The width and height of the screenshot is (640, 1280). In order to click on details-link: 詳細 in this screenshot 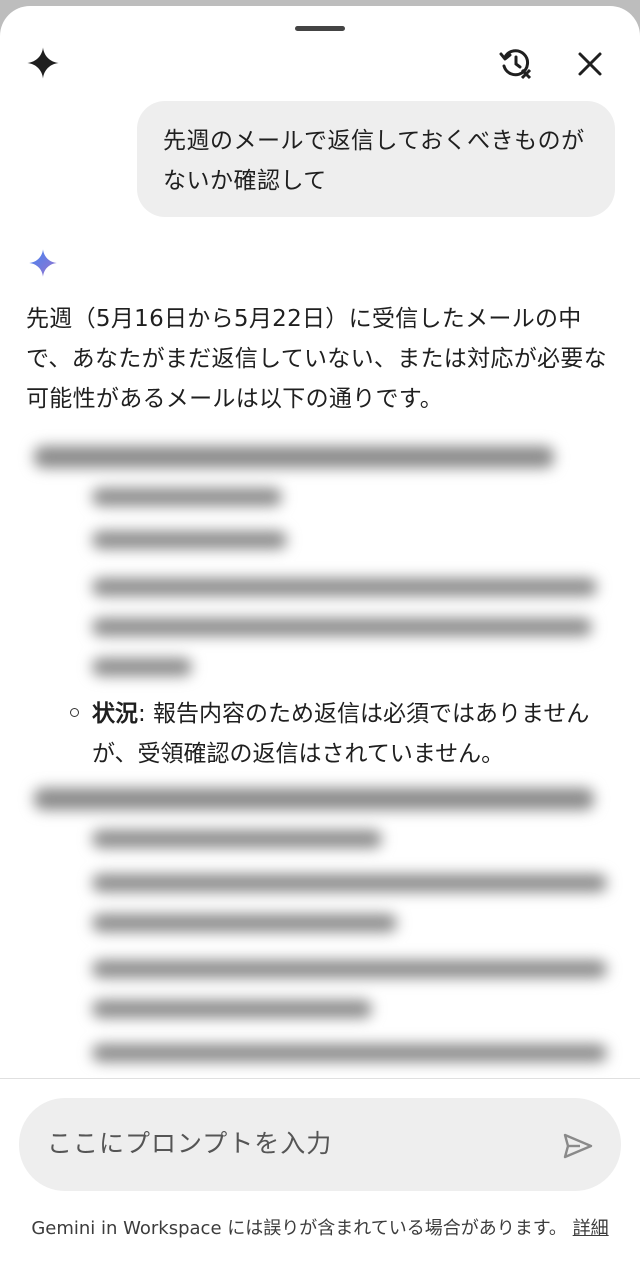, I will do `click(591, 1228)`.